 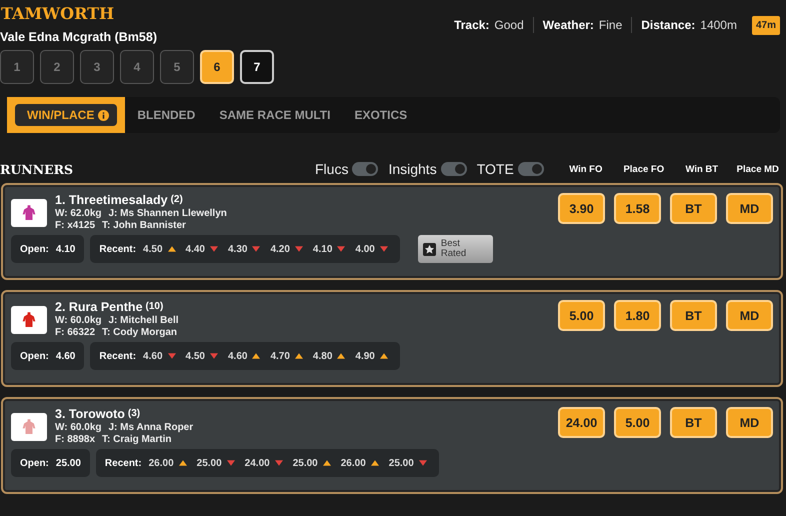 What do you see at coordinates (495, 169) in the screenshot?
I see `toggle-label: TOTE` at bounding box center [495, 169].